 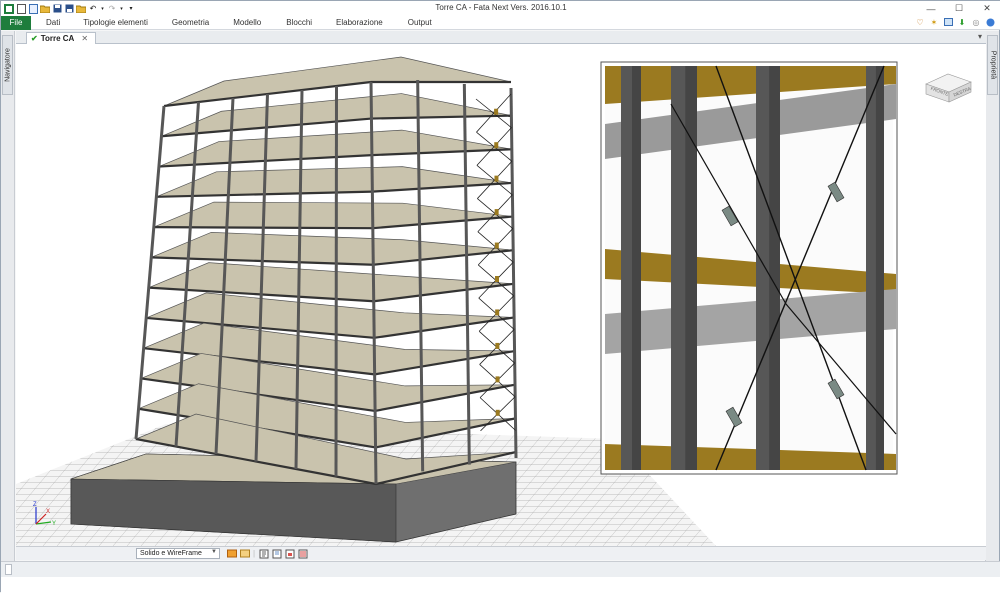 I want to click on svg-text: Y, so click(x=54, y=524).